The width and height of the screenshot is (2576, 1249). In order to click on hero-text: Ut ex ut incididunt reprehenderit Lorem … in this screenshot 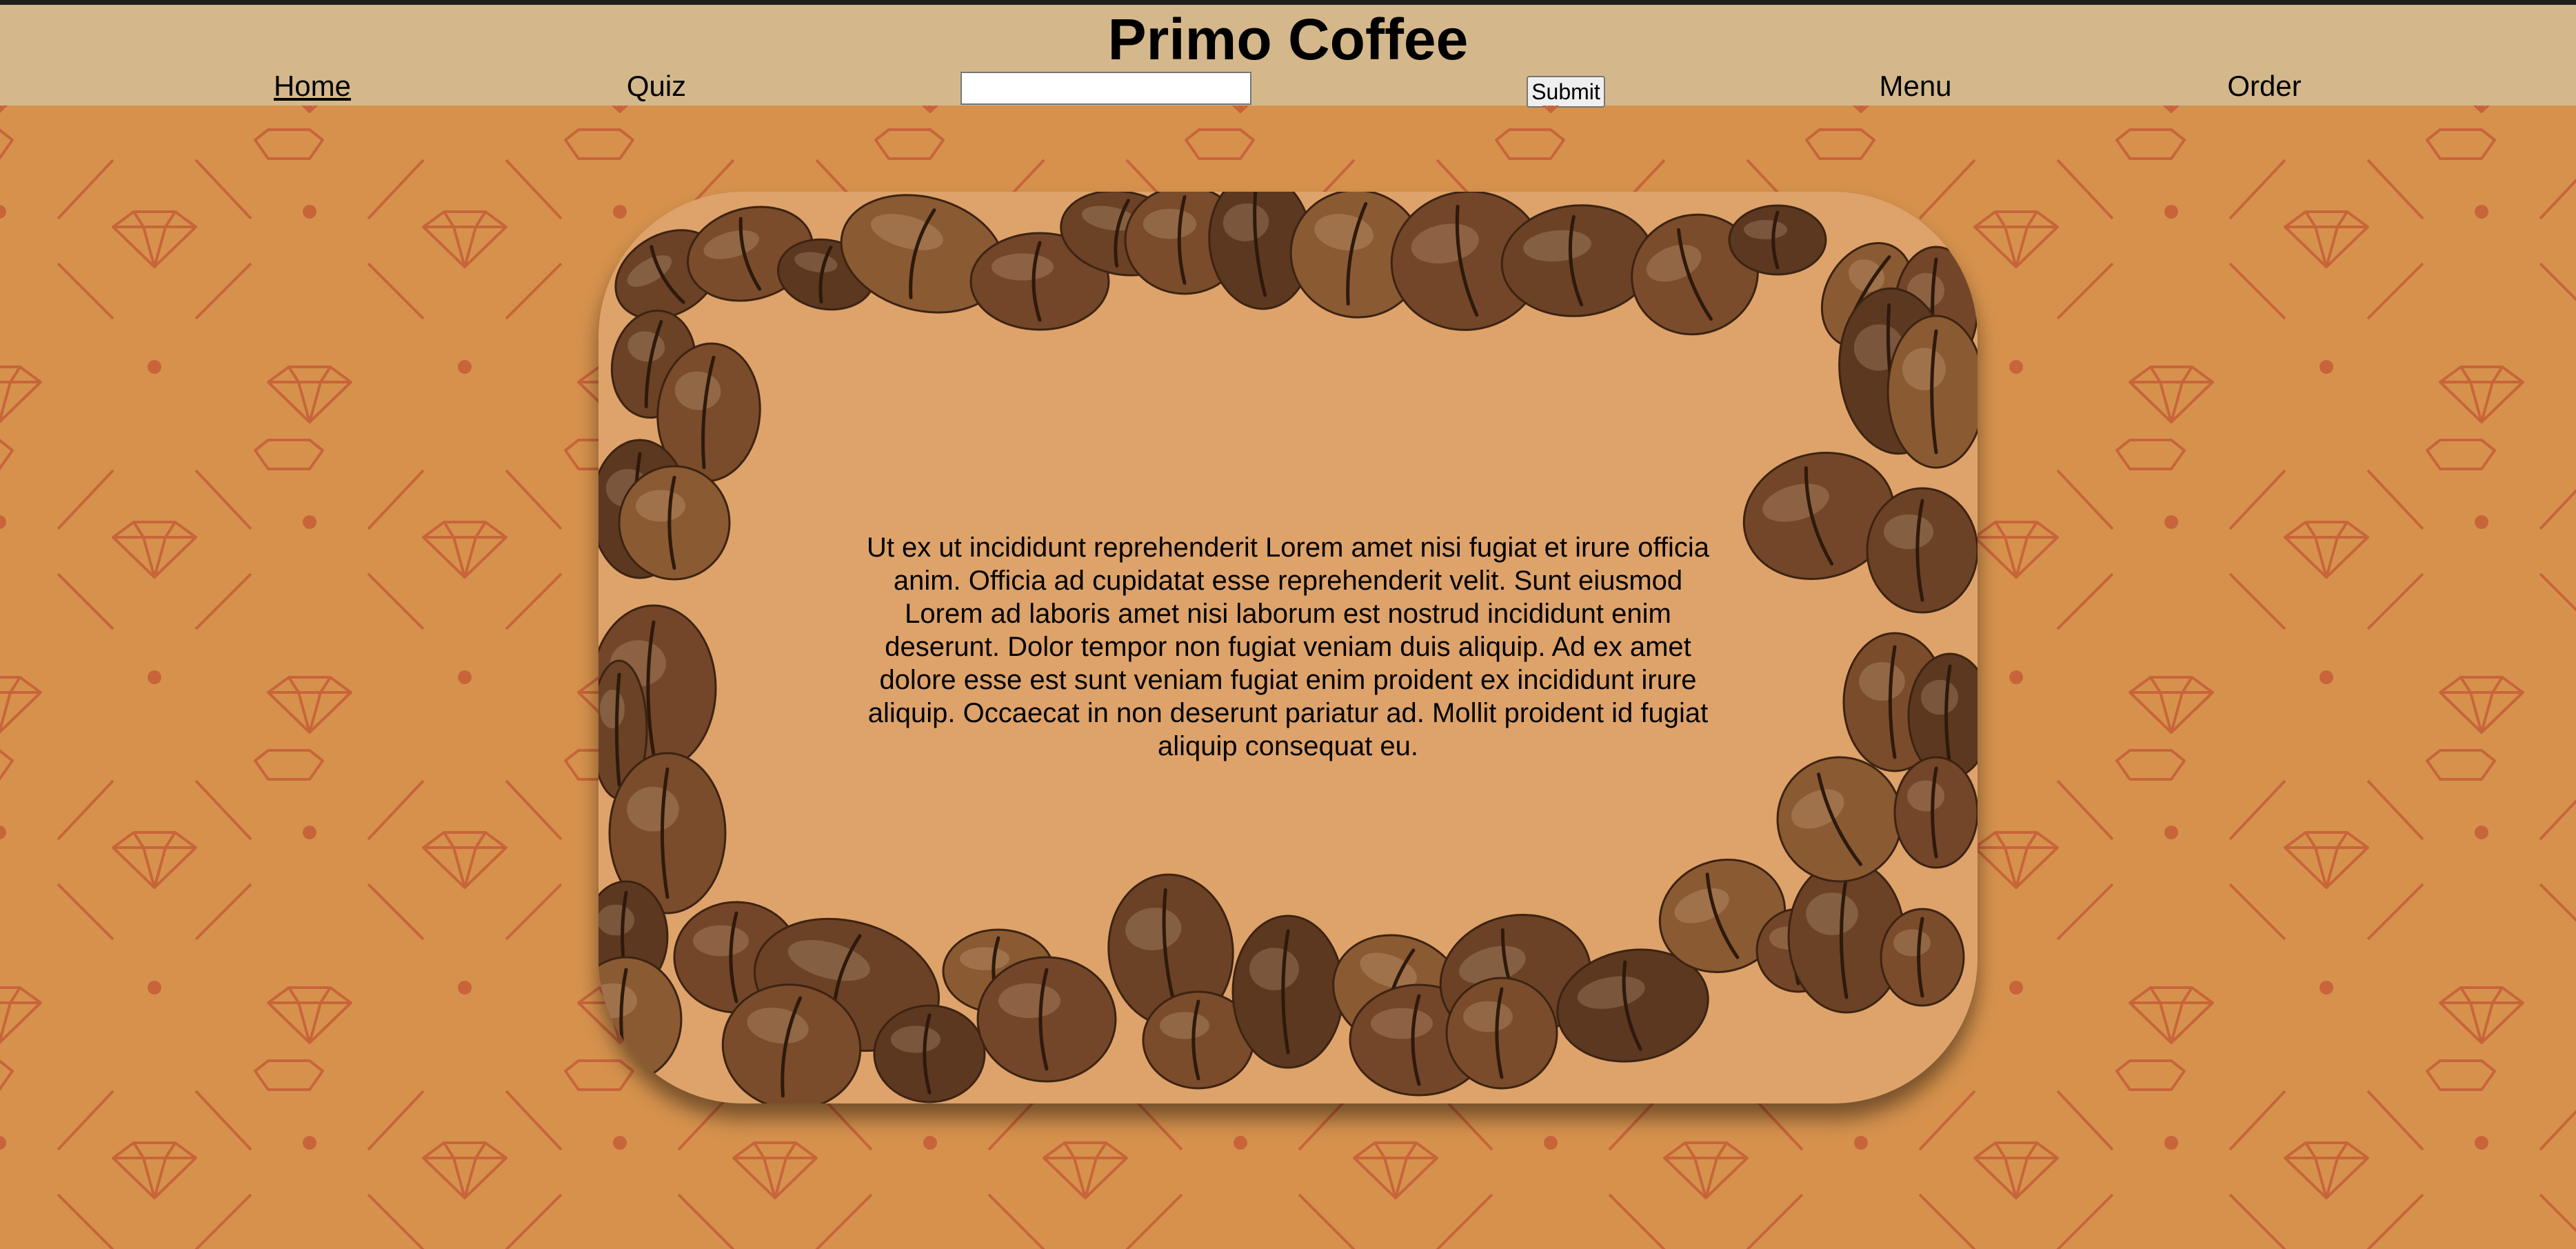, I will do `click(1288, 646)`.